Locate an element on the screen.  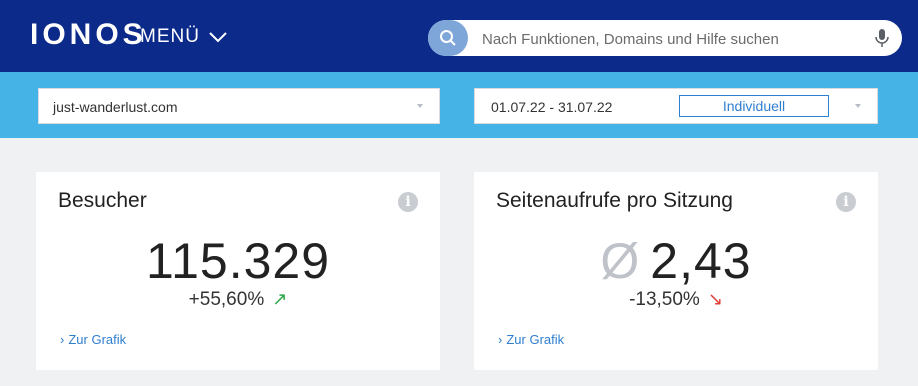
metric-change: -13,50% ↘ is located at coordinates (676, 300).